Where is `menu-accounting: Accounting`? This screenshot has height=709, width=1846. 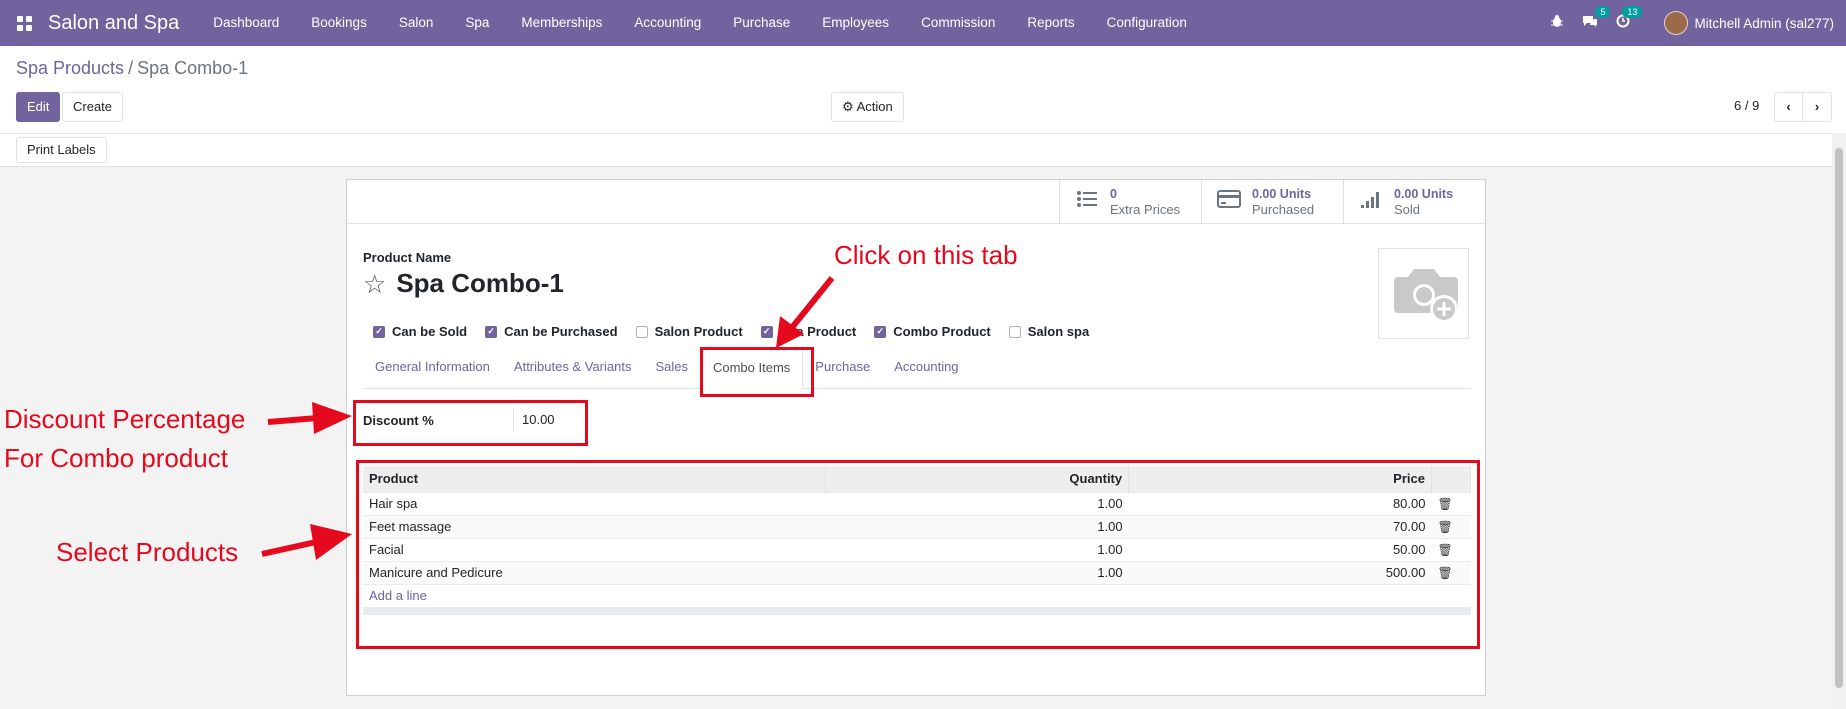
menu-accounting: Accounting is located at coordinates (667, 23).